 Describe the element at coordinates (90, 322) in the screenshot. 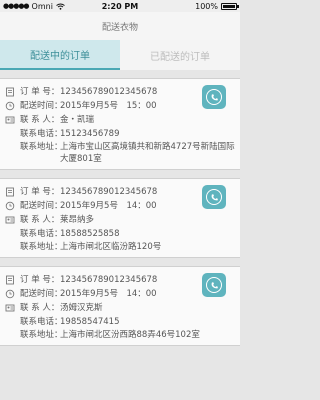

I see `phone-value: 19858547415` at that location.